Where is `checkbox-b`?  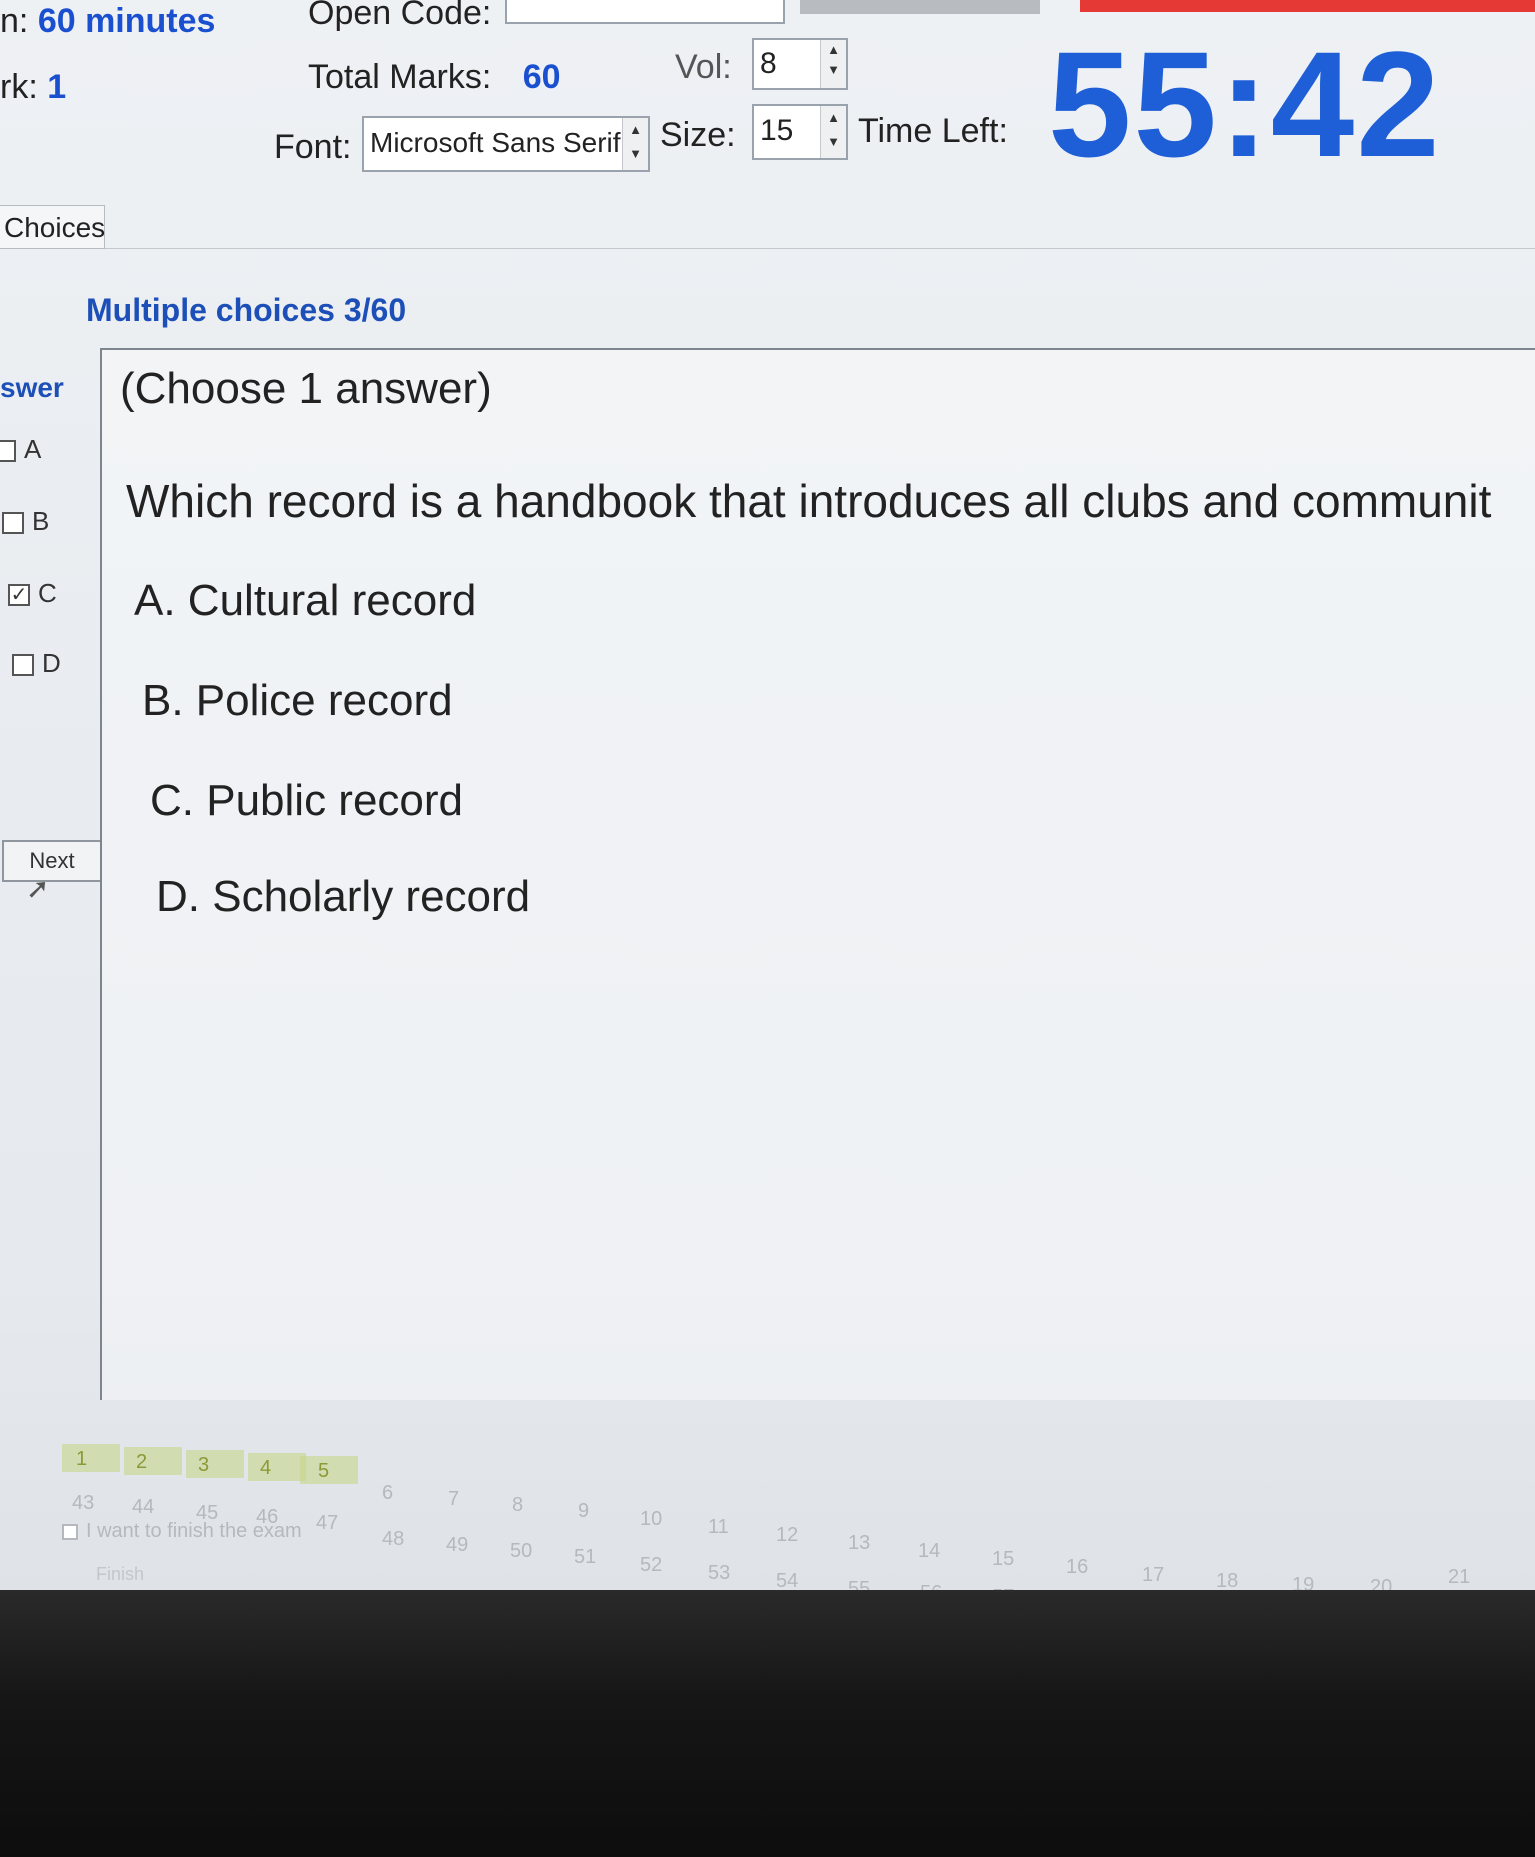
checkbox-b is located at coordinates (13, 523).